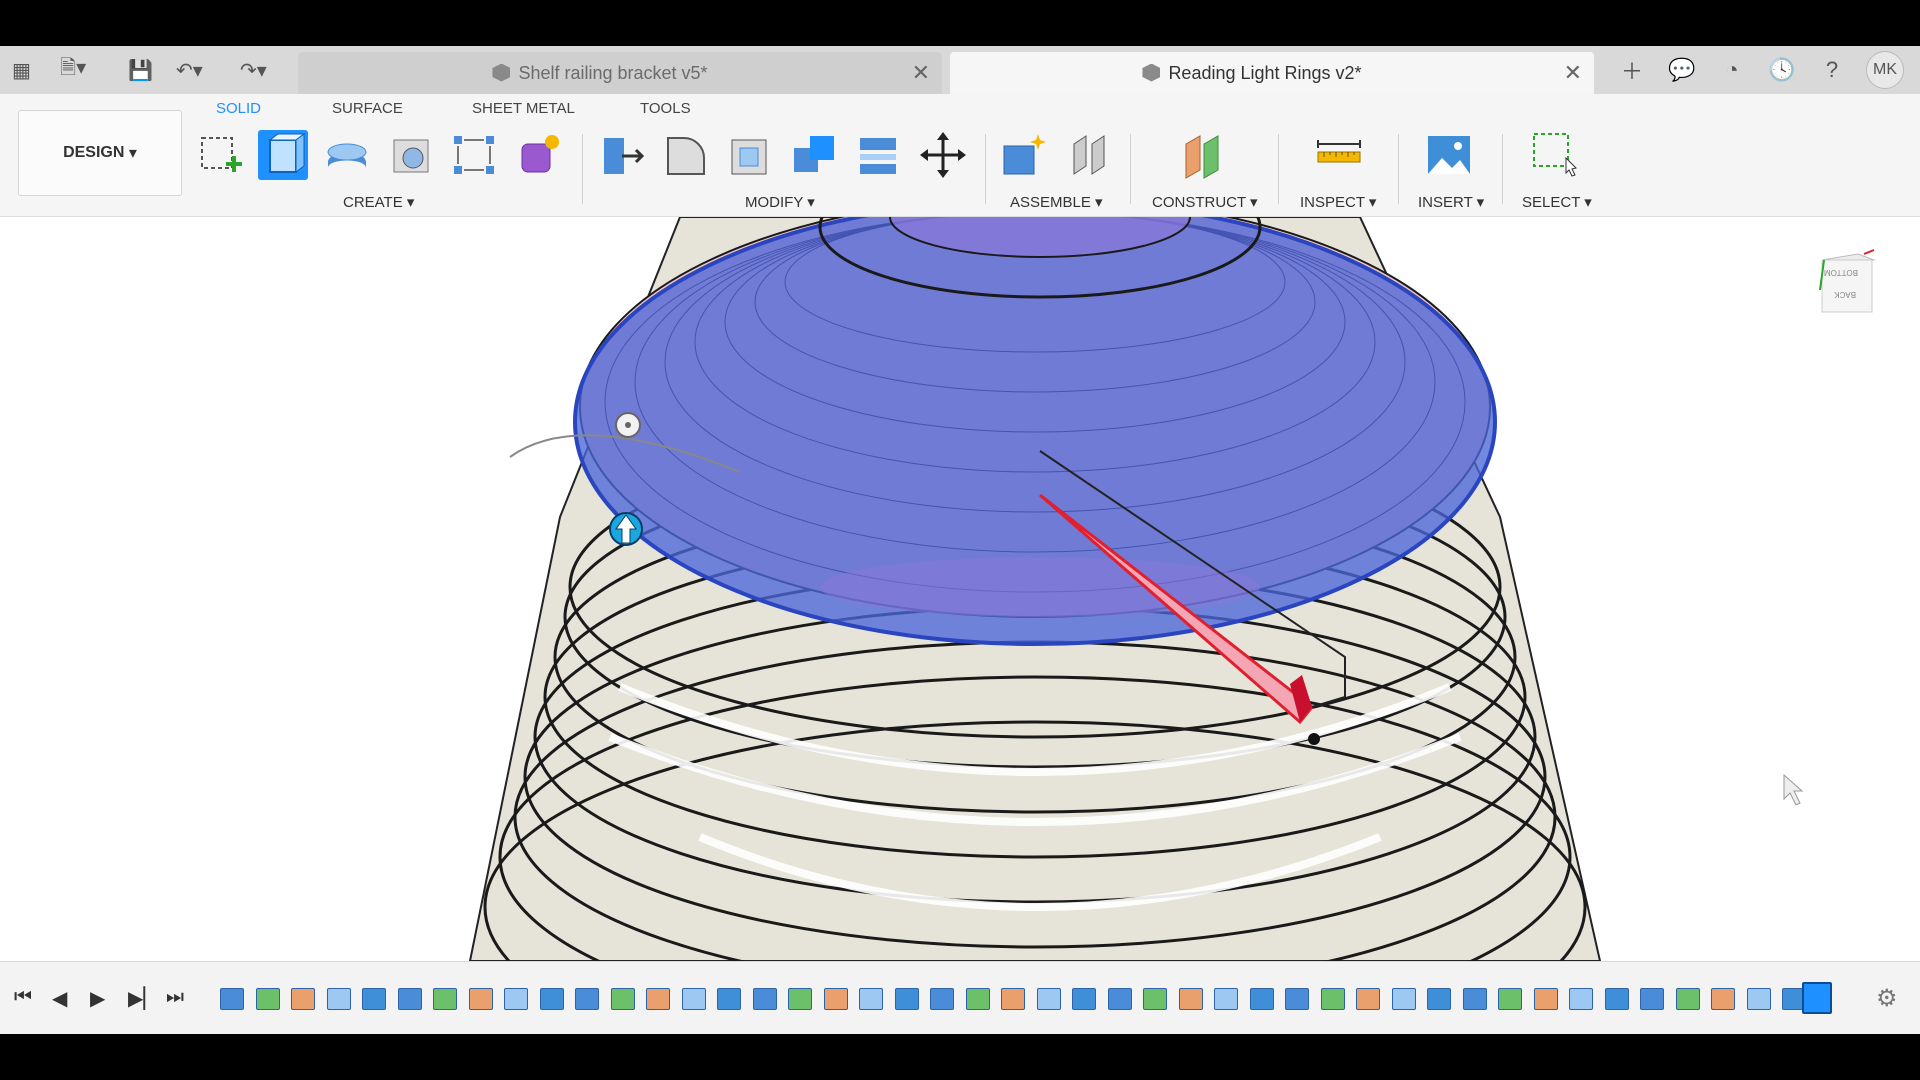  Describe the element at coordinates (523, 108) in the screenshot. I see `tab-sheet-metal: SHEET METAL` at that location.